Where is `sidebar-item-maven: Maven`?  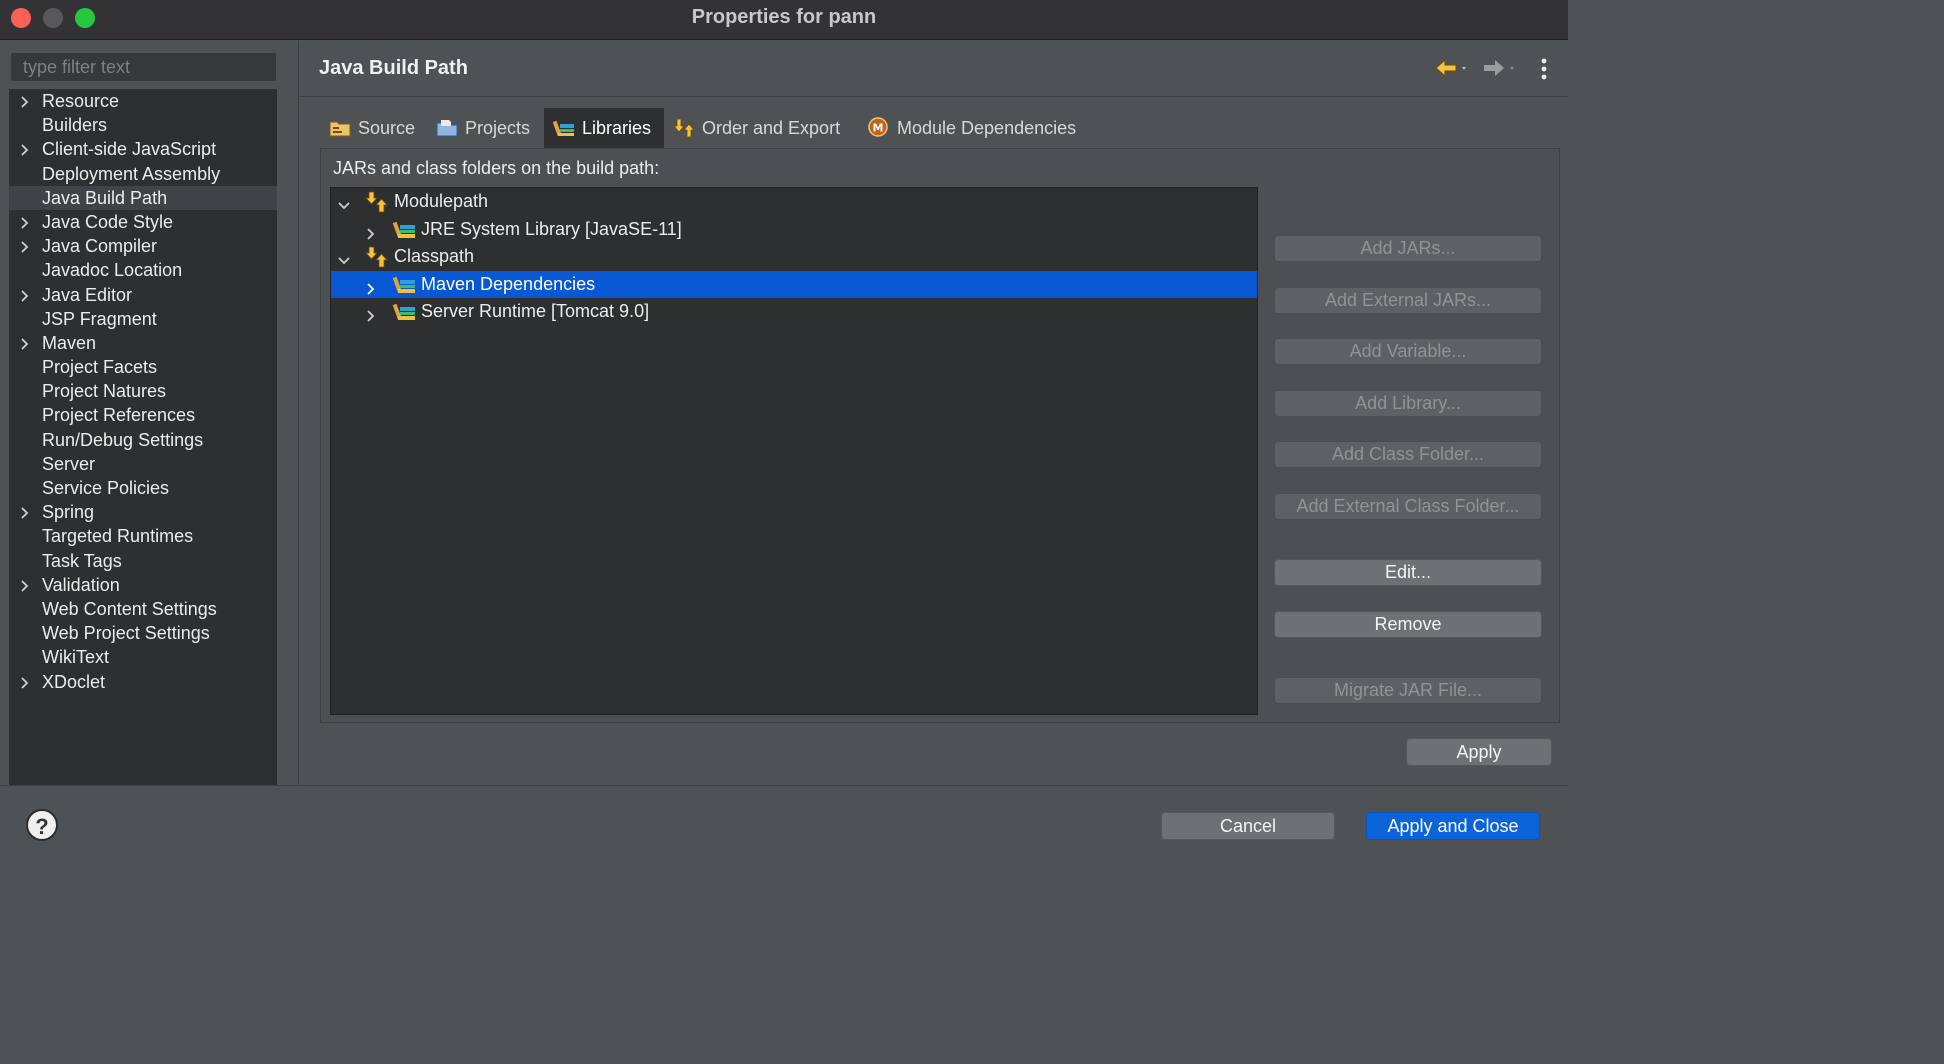 sidebar-item-maven: Maven is located at coordinates (143, 343).